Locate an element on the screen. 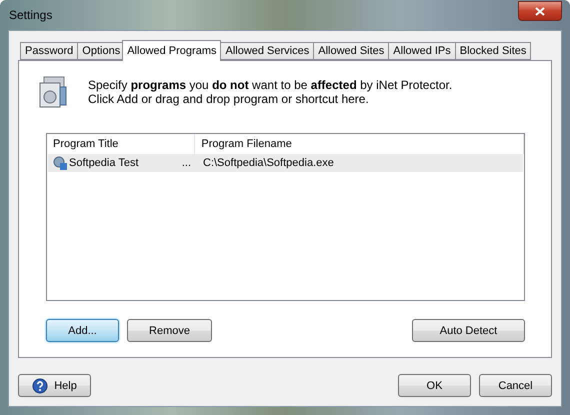 The width and height of the screenshot is (570, 415). tab: Allowed Sites is located at coordinates (351, 51).